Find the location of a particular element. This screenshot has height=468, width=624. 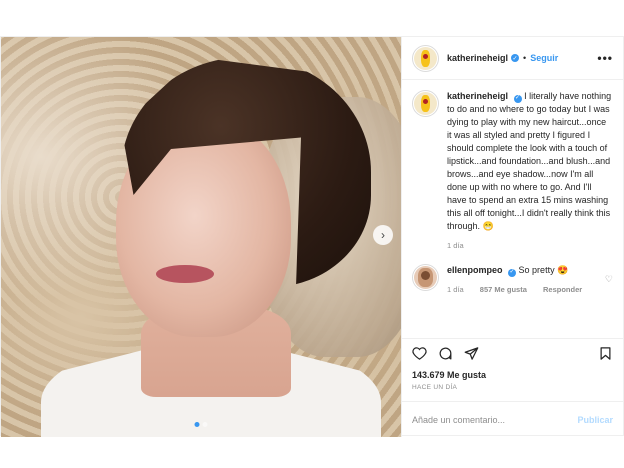

comment-icon is located at coordinates (445, 353).